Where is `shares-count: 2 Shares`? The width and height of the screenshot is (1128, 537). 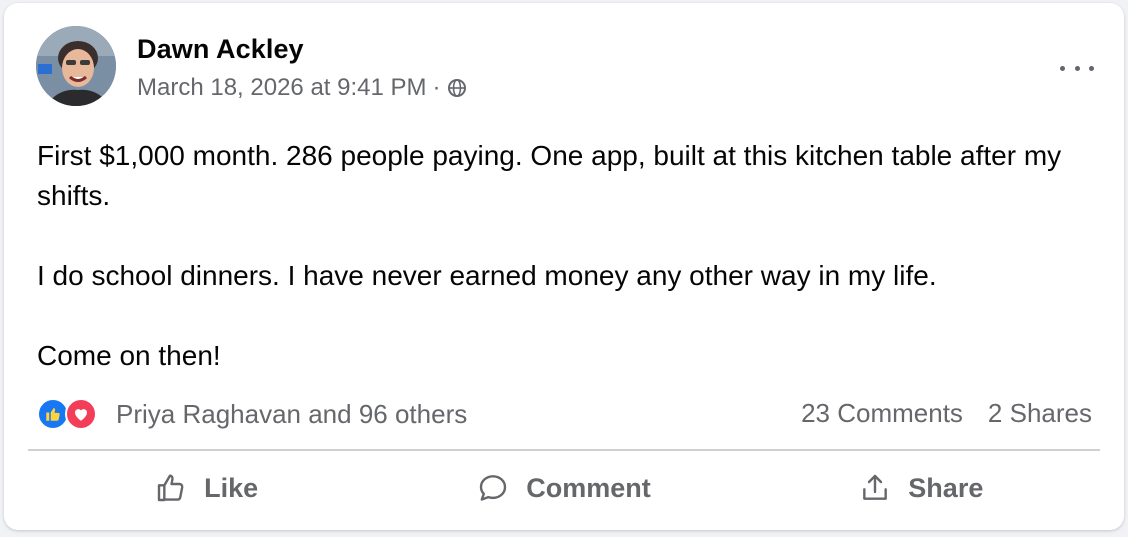
shares-count: 2 Shares is located at coordinates (1040, 413).